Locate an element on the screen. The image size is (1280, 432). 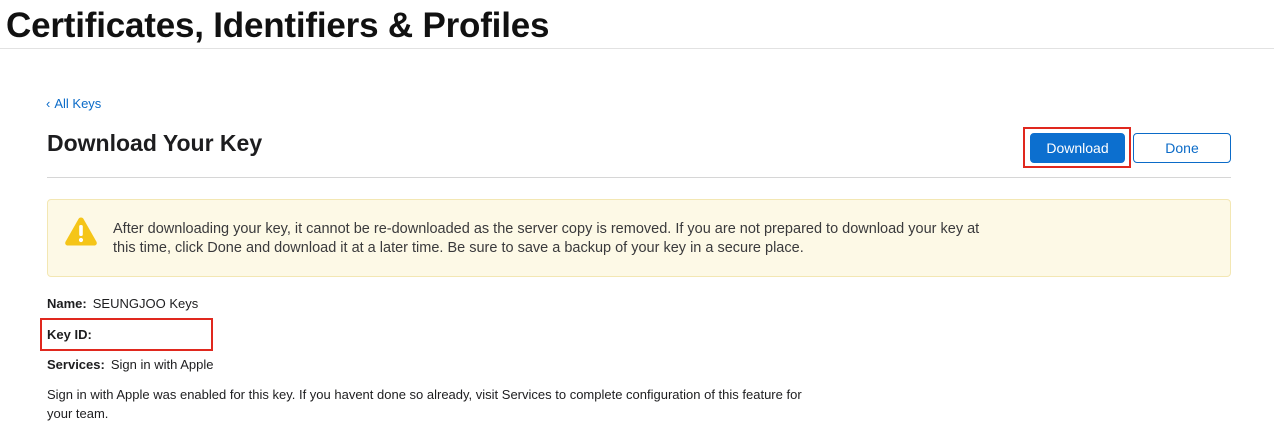
chevron-left-icon: ‹ is located at coordinates (48, 103).